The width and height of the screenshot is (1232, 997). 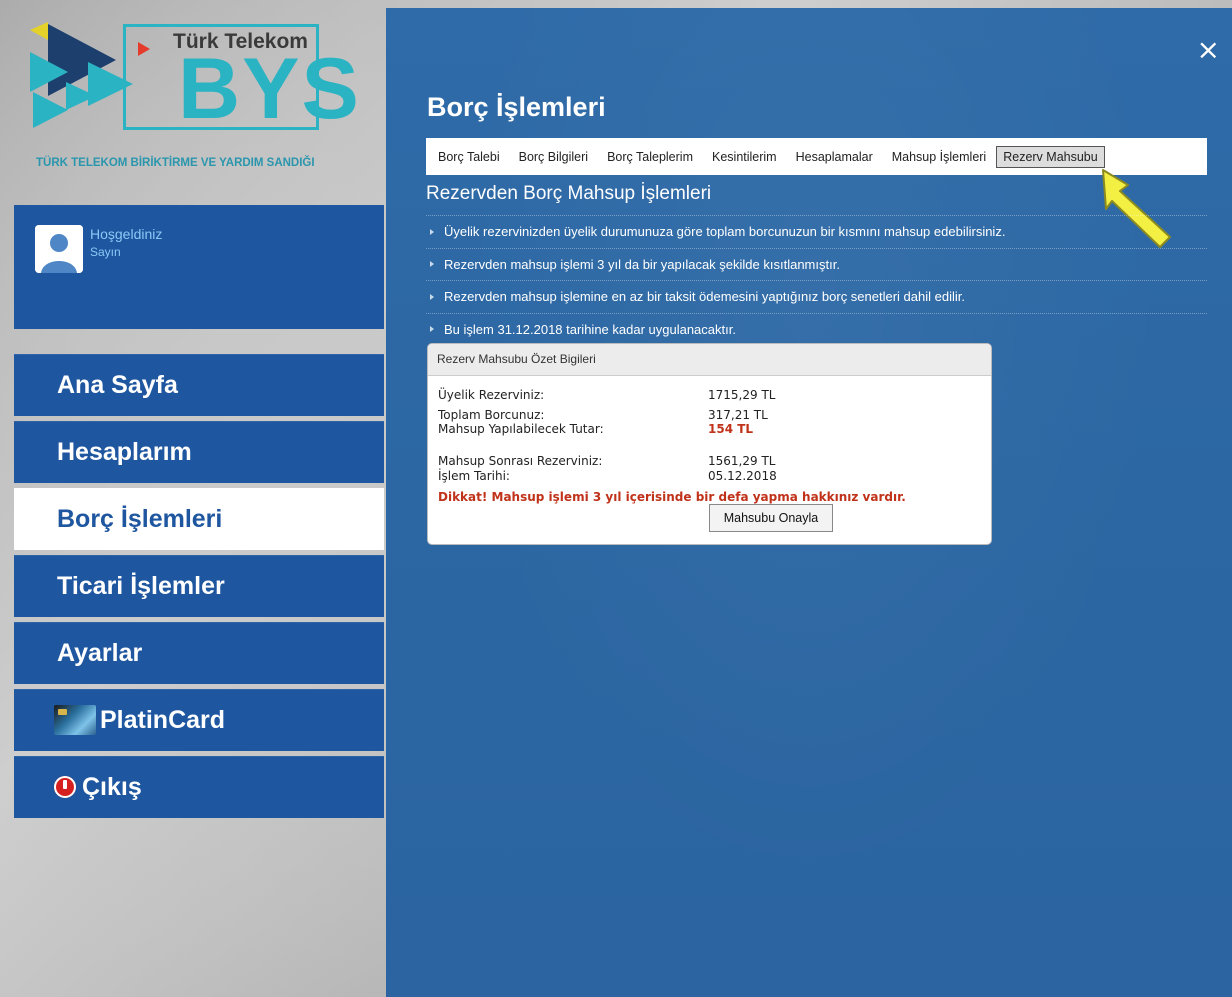 What do you see at coordinates (520, 461) in the screenshot?
I see `sonrasi-rezerv-label: Mahsup Sonrası Rezerviniz:` at bounding box center [520, 461].